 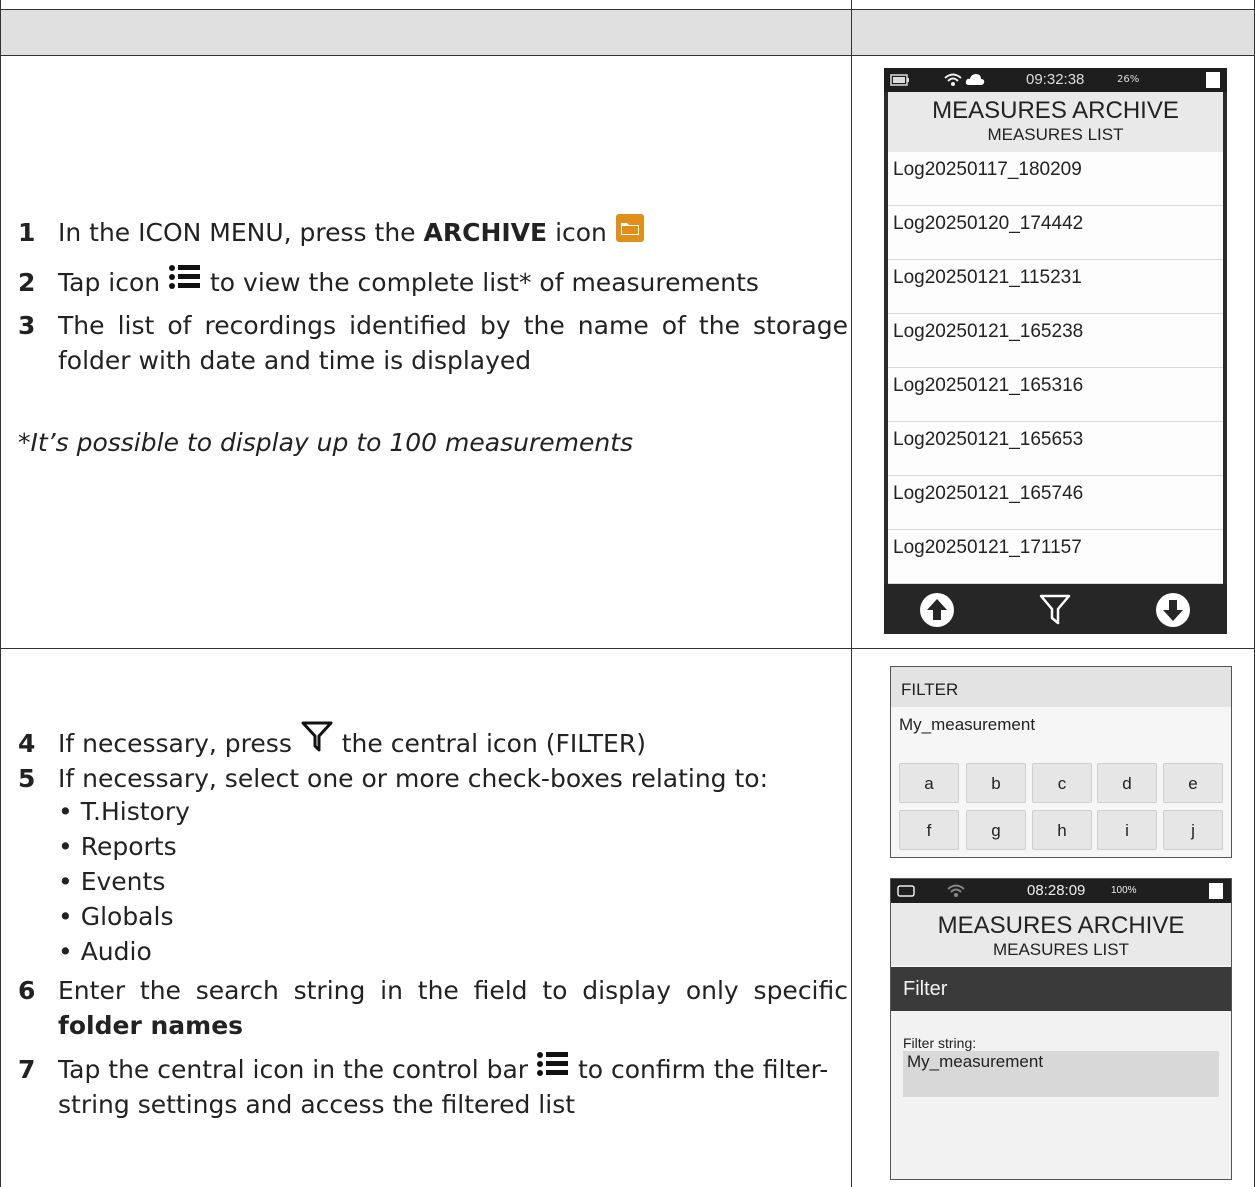 I want to click on key-i: i, so click(x=1127, y=830).